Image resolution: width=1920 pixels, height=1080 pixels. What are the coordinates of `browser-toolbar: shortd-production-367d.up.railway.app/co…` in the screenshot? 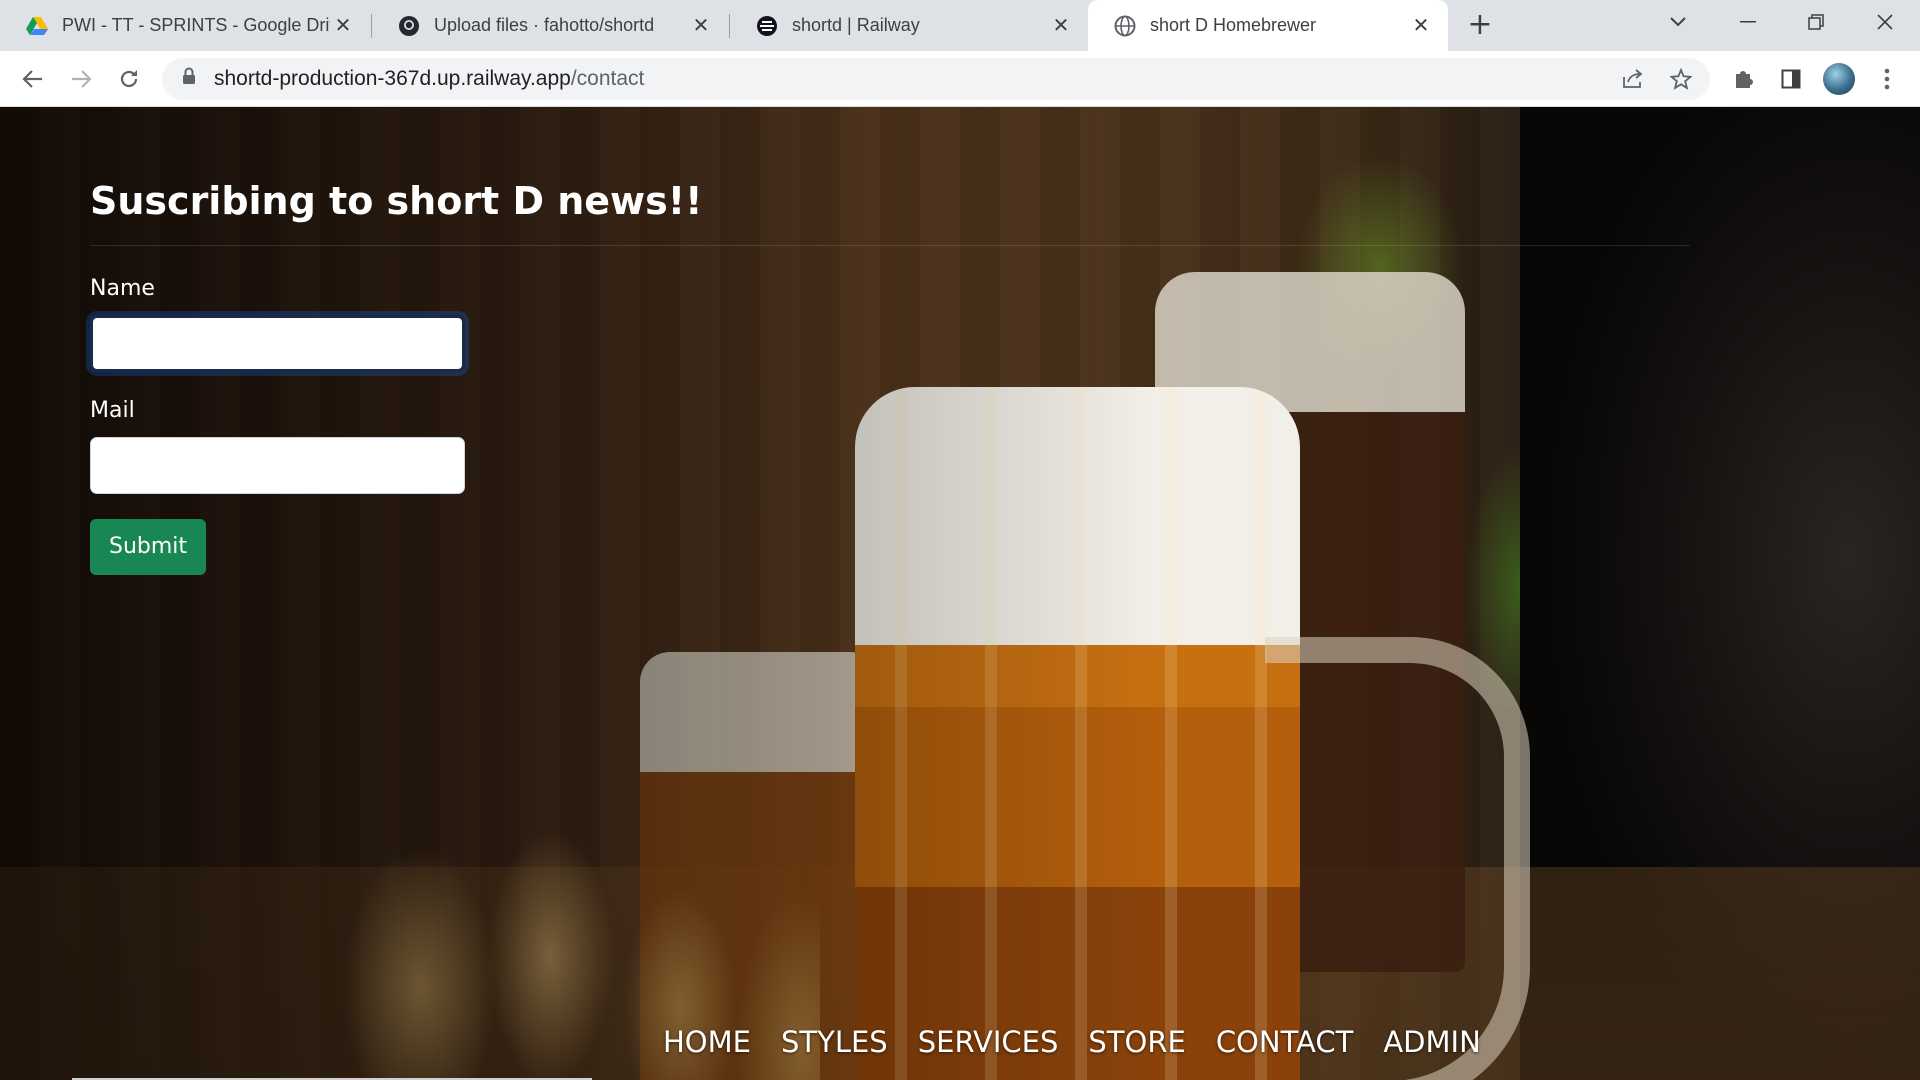 It's located at (960, 79).